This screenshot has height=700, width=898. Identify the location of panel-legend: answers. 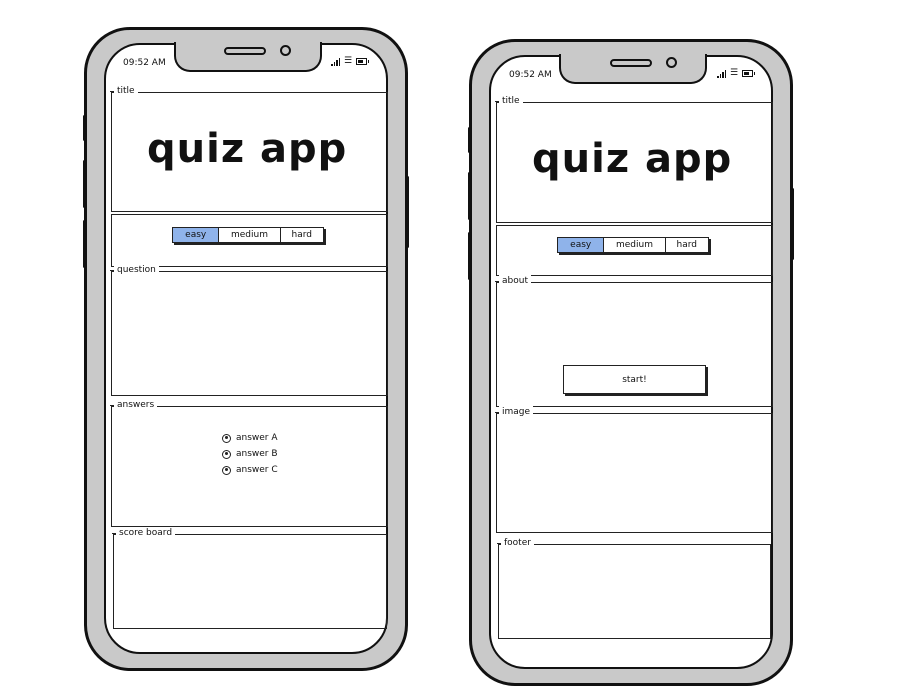
(133, 405).